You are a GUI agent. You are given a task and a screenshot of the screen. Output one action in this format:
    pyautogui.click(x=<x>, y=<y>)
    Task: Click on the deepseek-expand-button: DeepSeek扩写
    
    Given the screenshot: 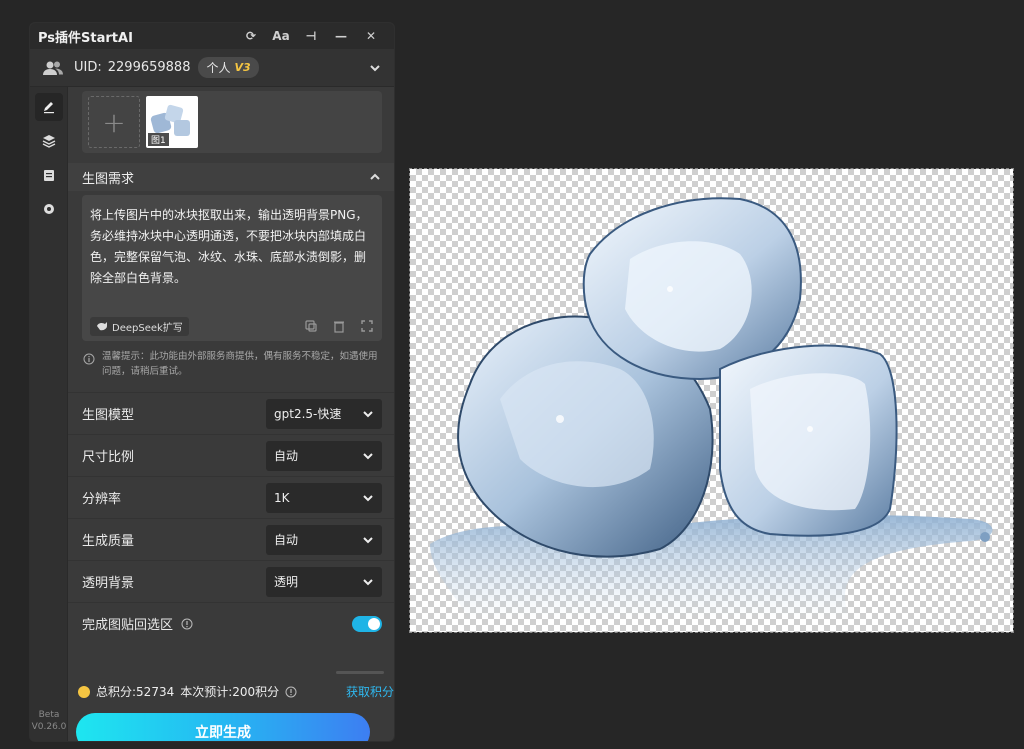 What is the action you would take?
    pyautogui.click(x=139, y=326)
    